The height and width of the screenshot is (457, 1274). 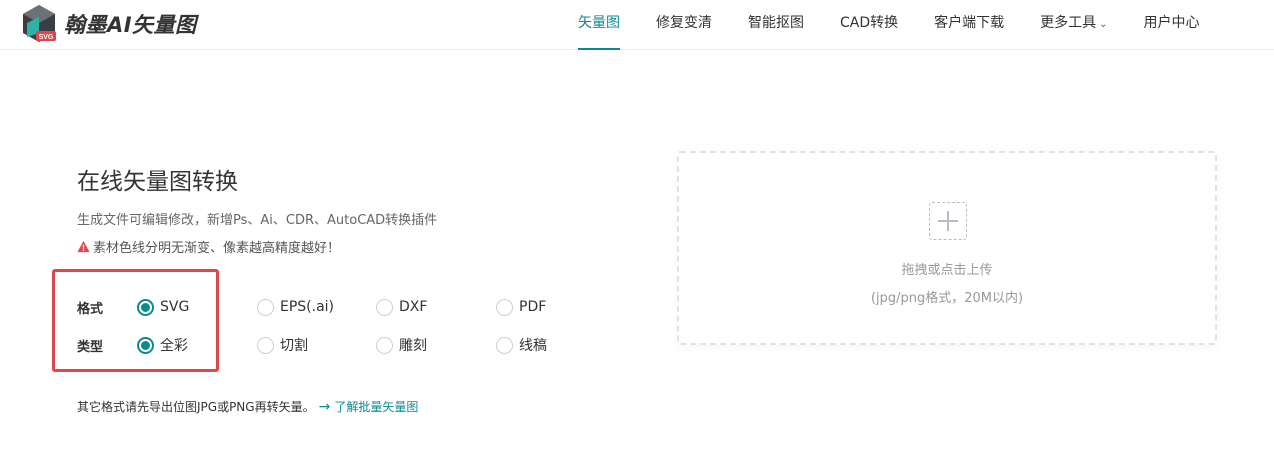 I want to click on format-label: 格式, so click(x=90, y=309).